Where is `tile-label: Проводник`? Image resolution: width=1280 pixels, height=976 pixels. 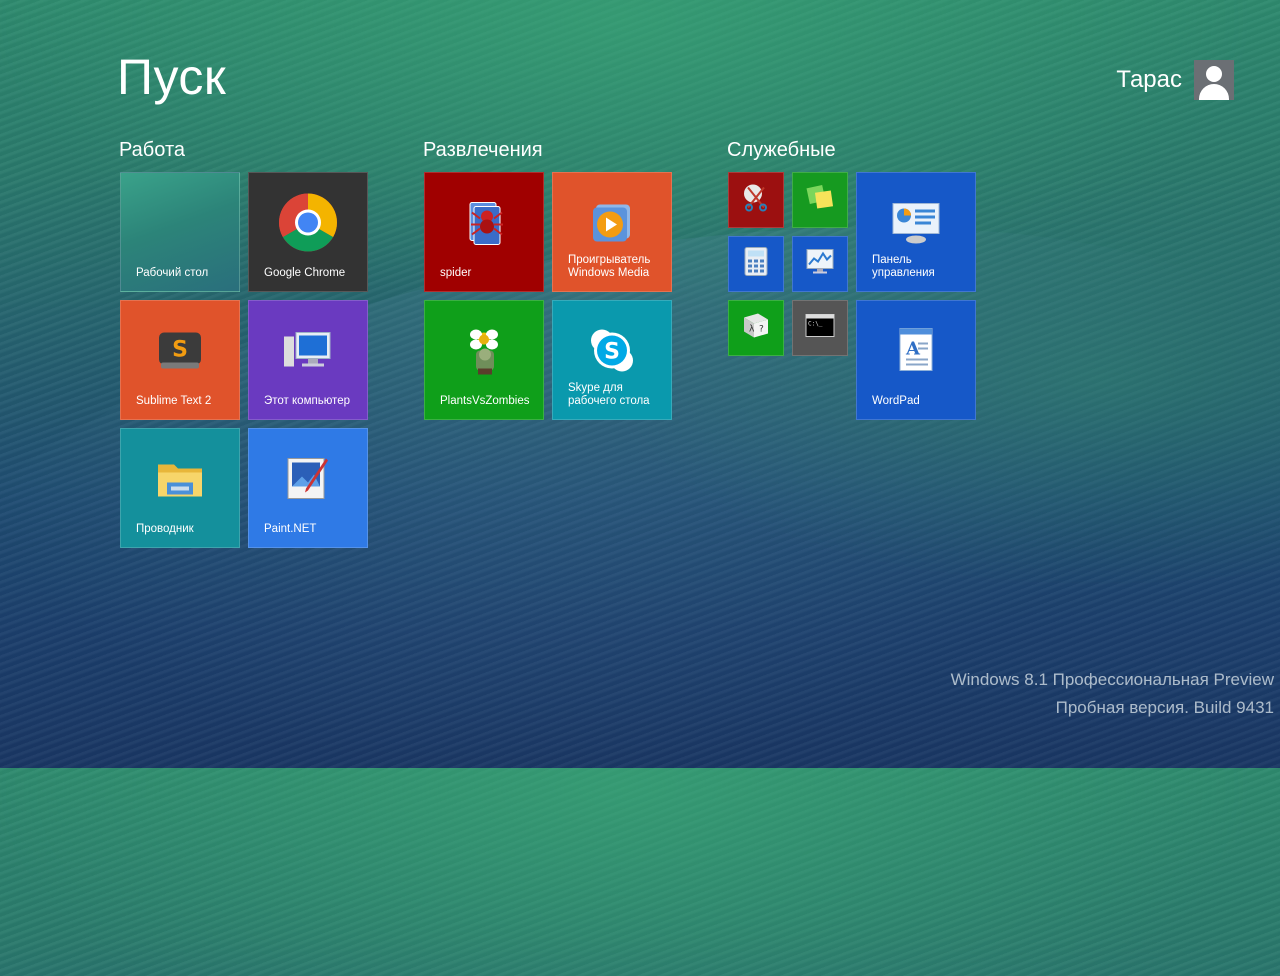 tile-label: Проводник is located at coordinates (165, 529).